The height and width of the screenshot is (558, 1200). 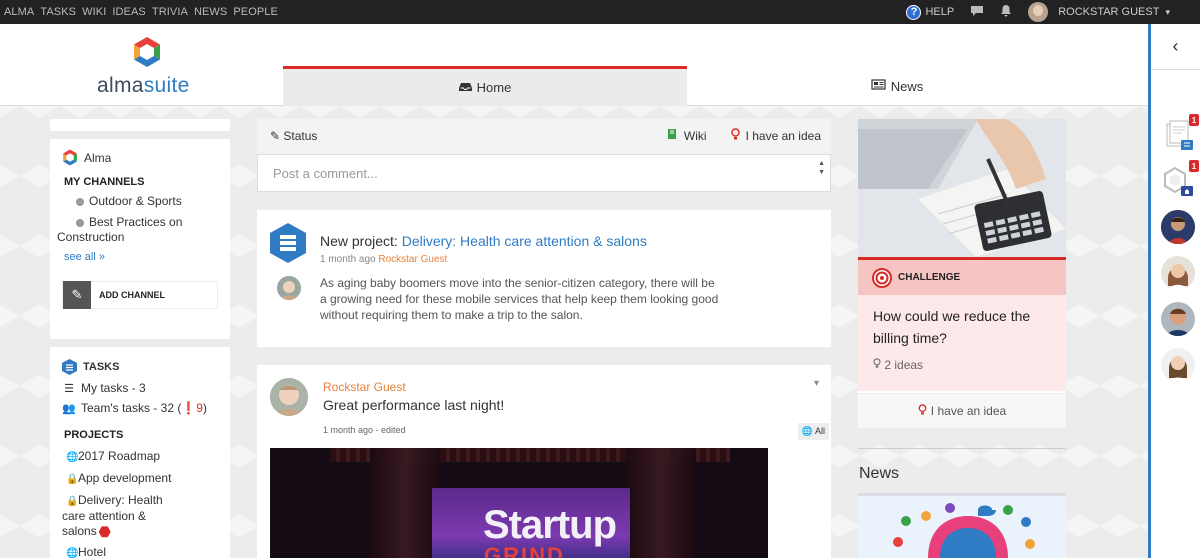 I want to click on tab-news: News, so click(x=897, y=86).